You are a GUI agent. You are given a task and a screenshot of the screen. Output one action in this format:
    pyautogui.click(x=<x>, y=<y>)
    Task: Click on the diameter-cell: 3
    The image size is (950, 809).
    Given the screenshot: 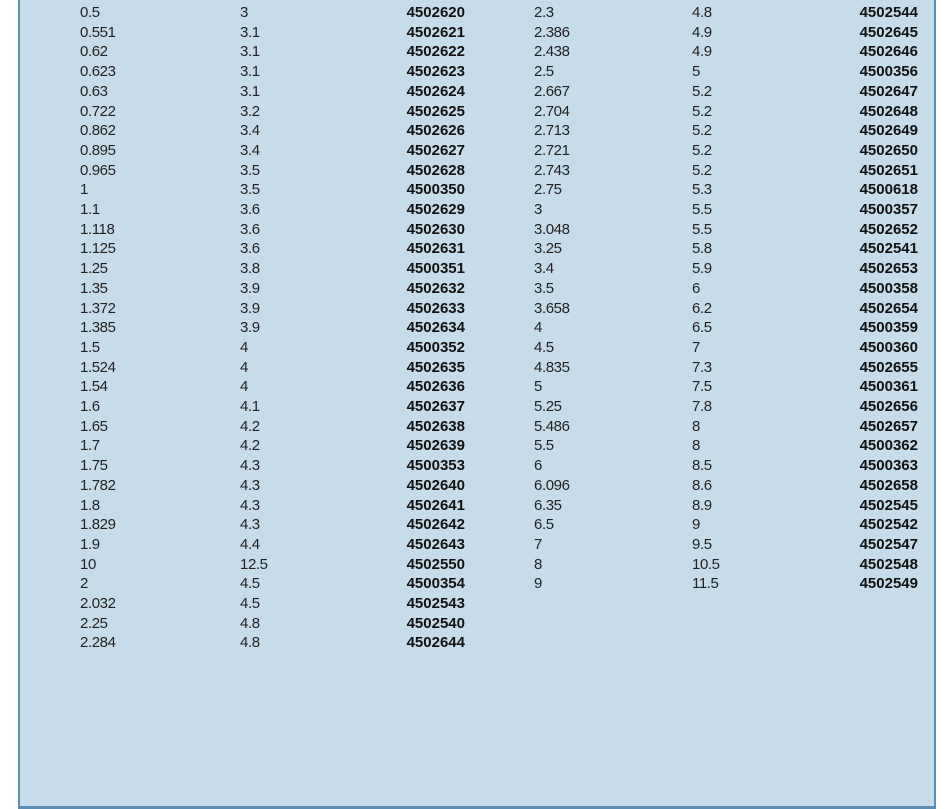 What is the action you would take?
    pyautogui.click(x=538, y=209)
    